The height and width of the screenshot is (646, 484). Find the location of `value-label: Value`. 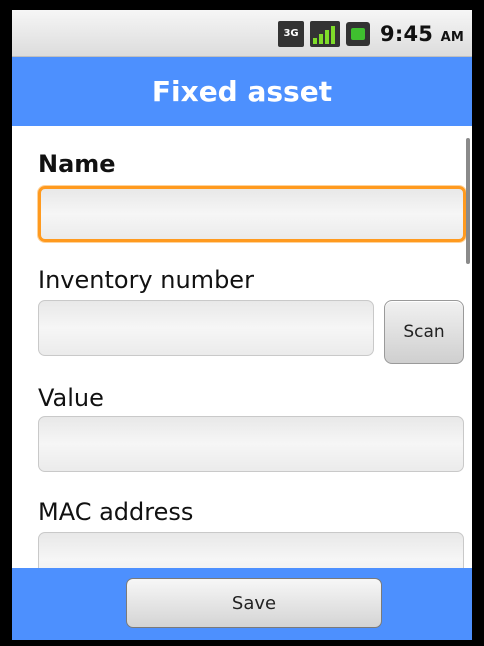

value-label: Value is located at coordinates (71, 398).